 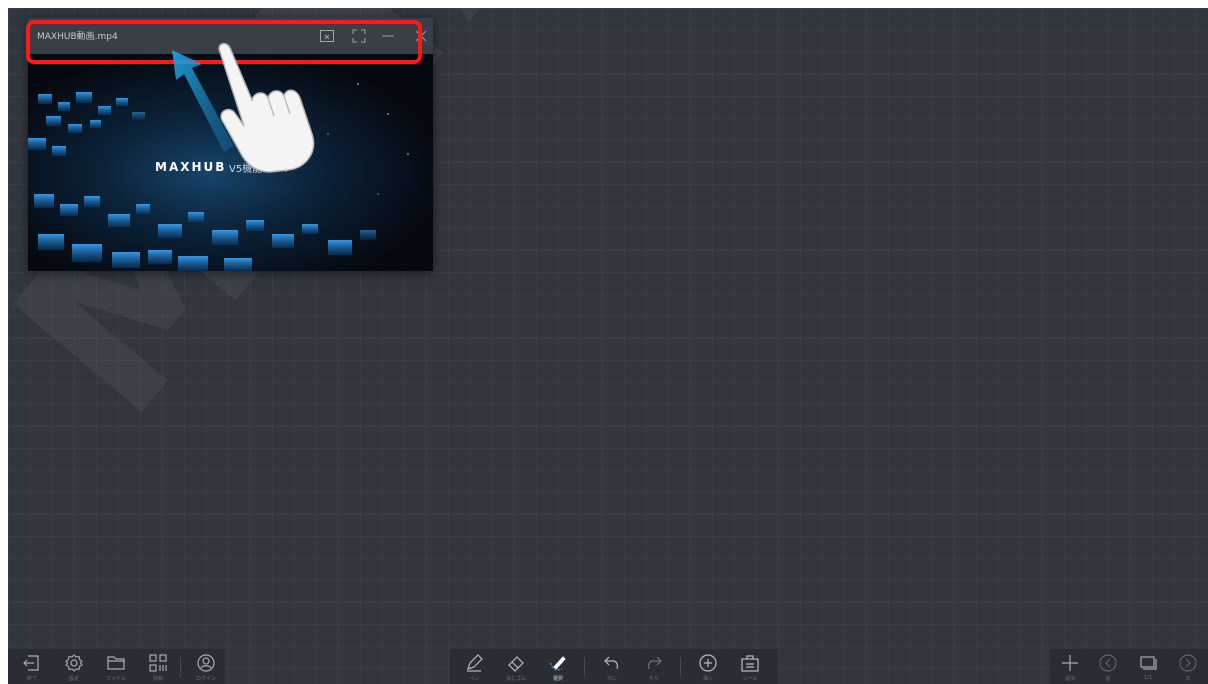 What do you see at coordinates (655, 663) in the screenshot?
I see `redo-icon` at bounding box center [655, 663].